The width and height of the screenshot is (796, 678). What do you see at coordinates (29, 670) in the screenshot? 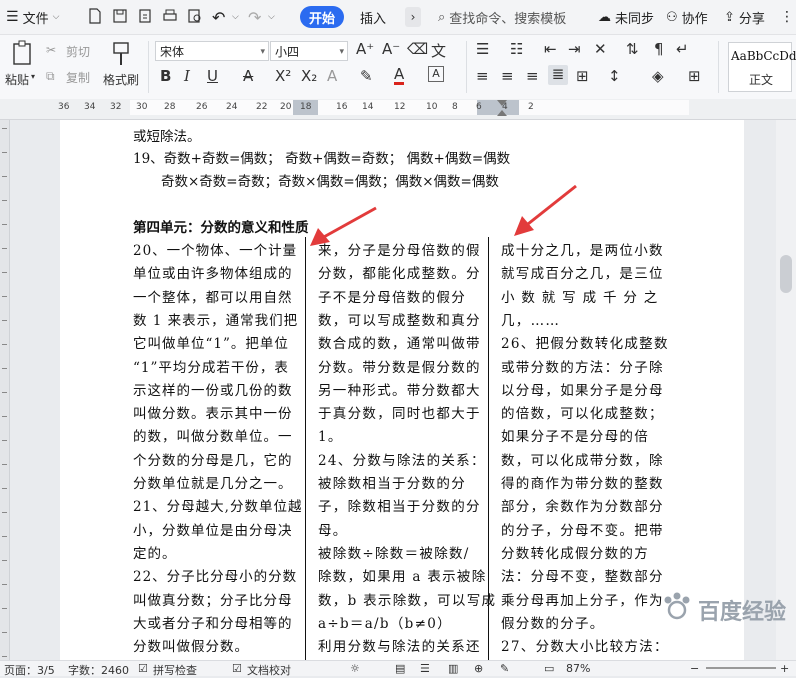
I see `page-indicator: 页面：3/5` at bounding box center [29, 670].